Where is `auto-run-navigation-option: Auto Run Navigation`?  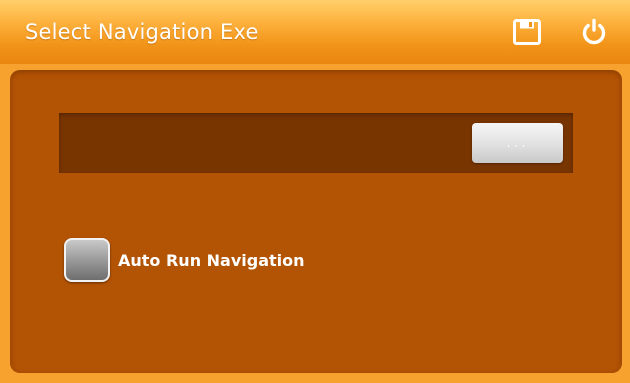
auto-run-navigation-option: Auto Run Navigation is located at coordinates (184, 260).